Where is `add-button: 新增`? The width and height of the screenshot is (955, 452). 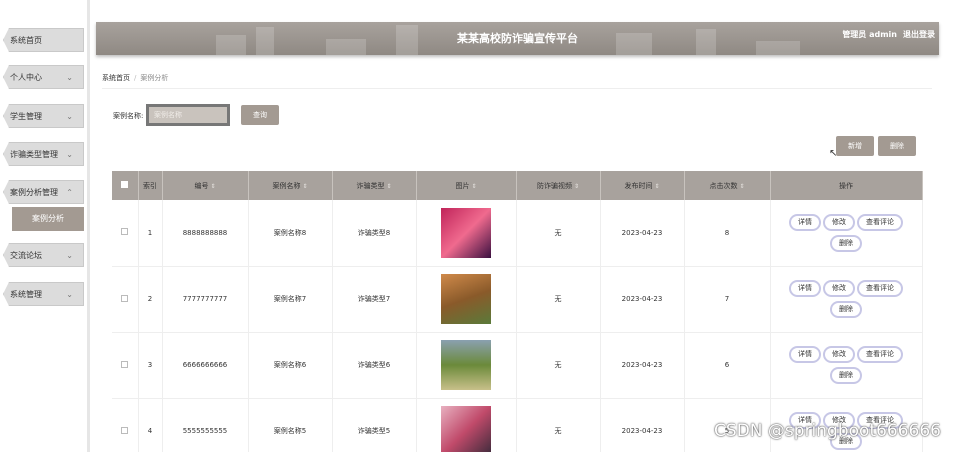
add-button: 新增 is located at coordinates (855, 146).